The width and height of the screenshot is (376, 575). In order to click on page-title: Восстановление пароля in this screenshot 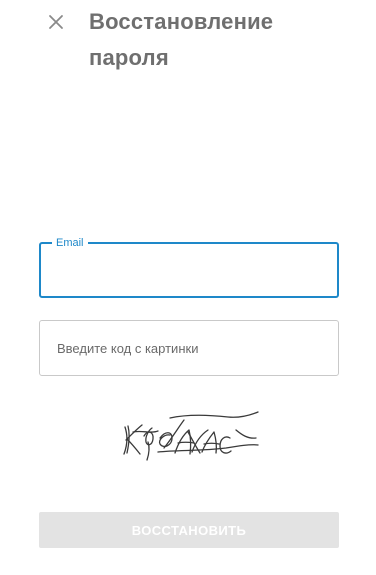, I will do `click(181, 39)`.